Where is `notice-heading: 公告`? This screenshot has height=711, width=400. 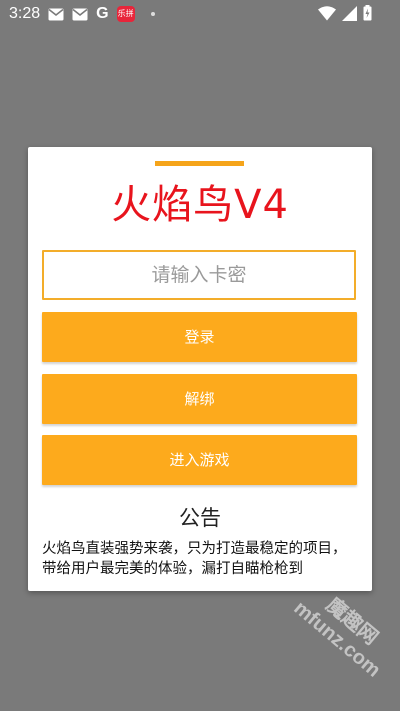
notice-heading: 公告 is located at coordinates (200, 518).